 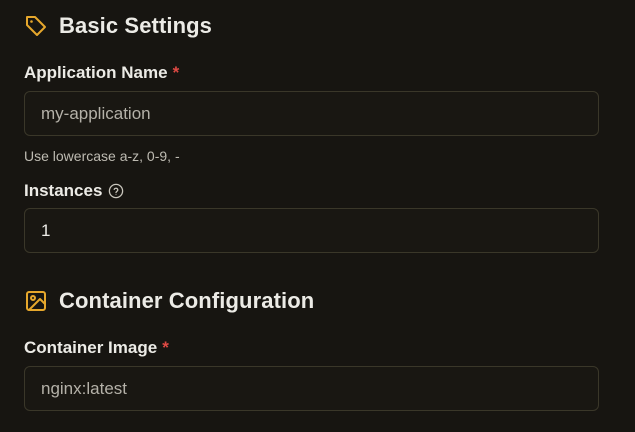 I want to click on container-image-label: Container Image *, so click(x=96, y=348).